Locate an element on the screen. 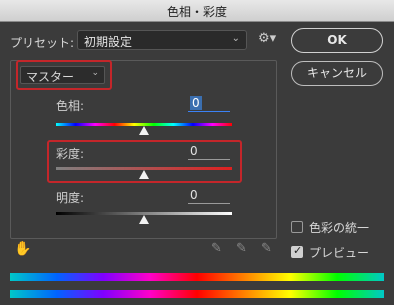 The image size is (394, 305). lightness-label: 明度: is located at coordinates (70, 198).